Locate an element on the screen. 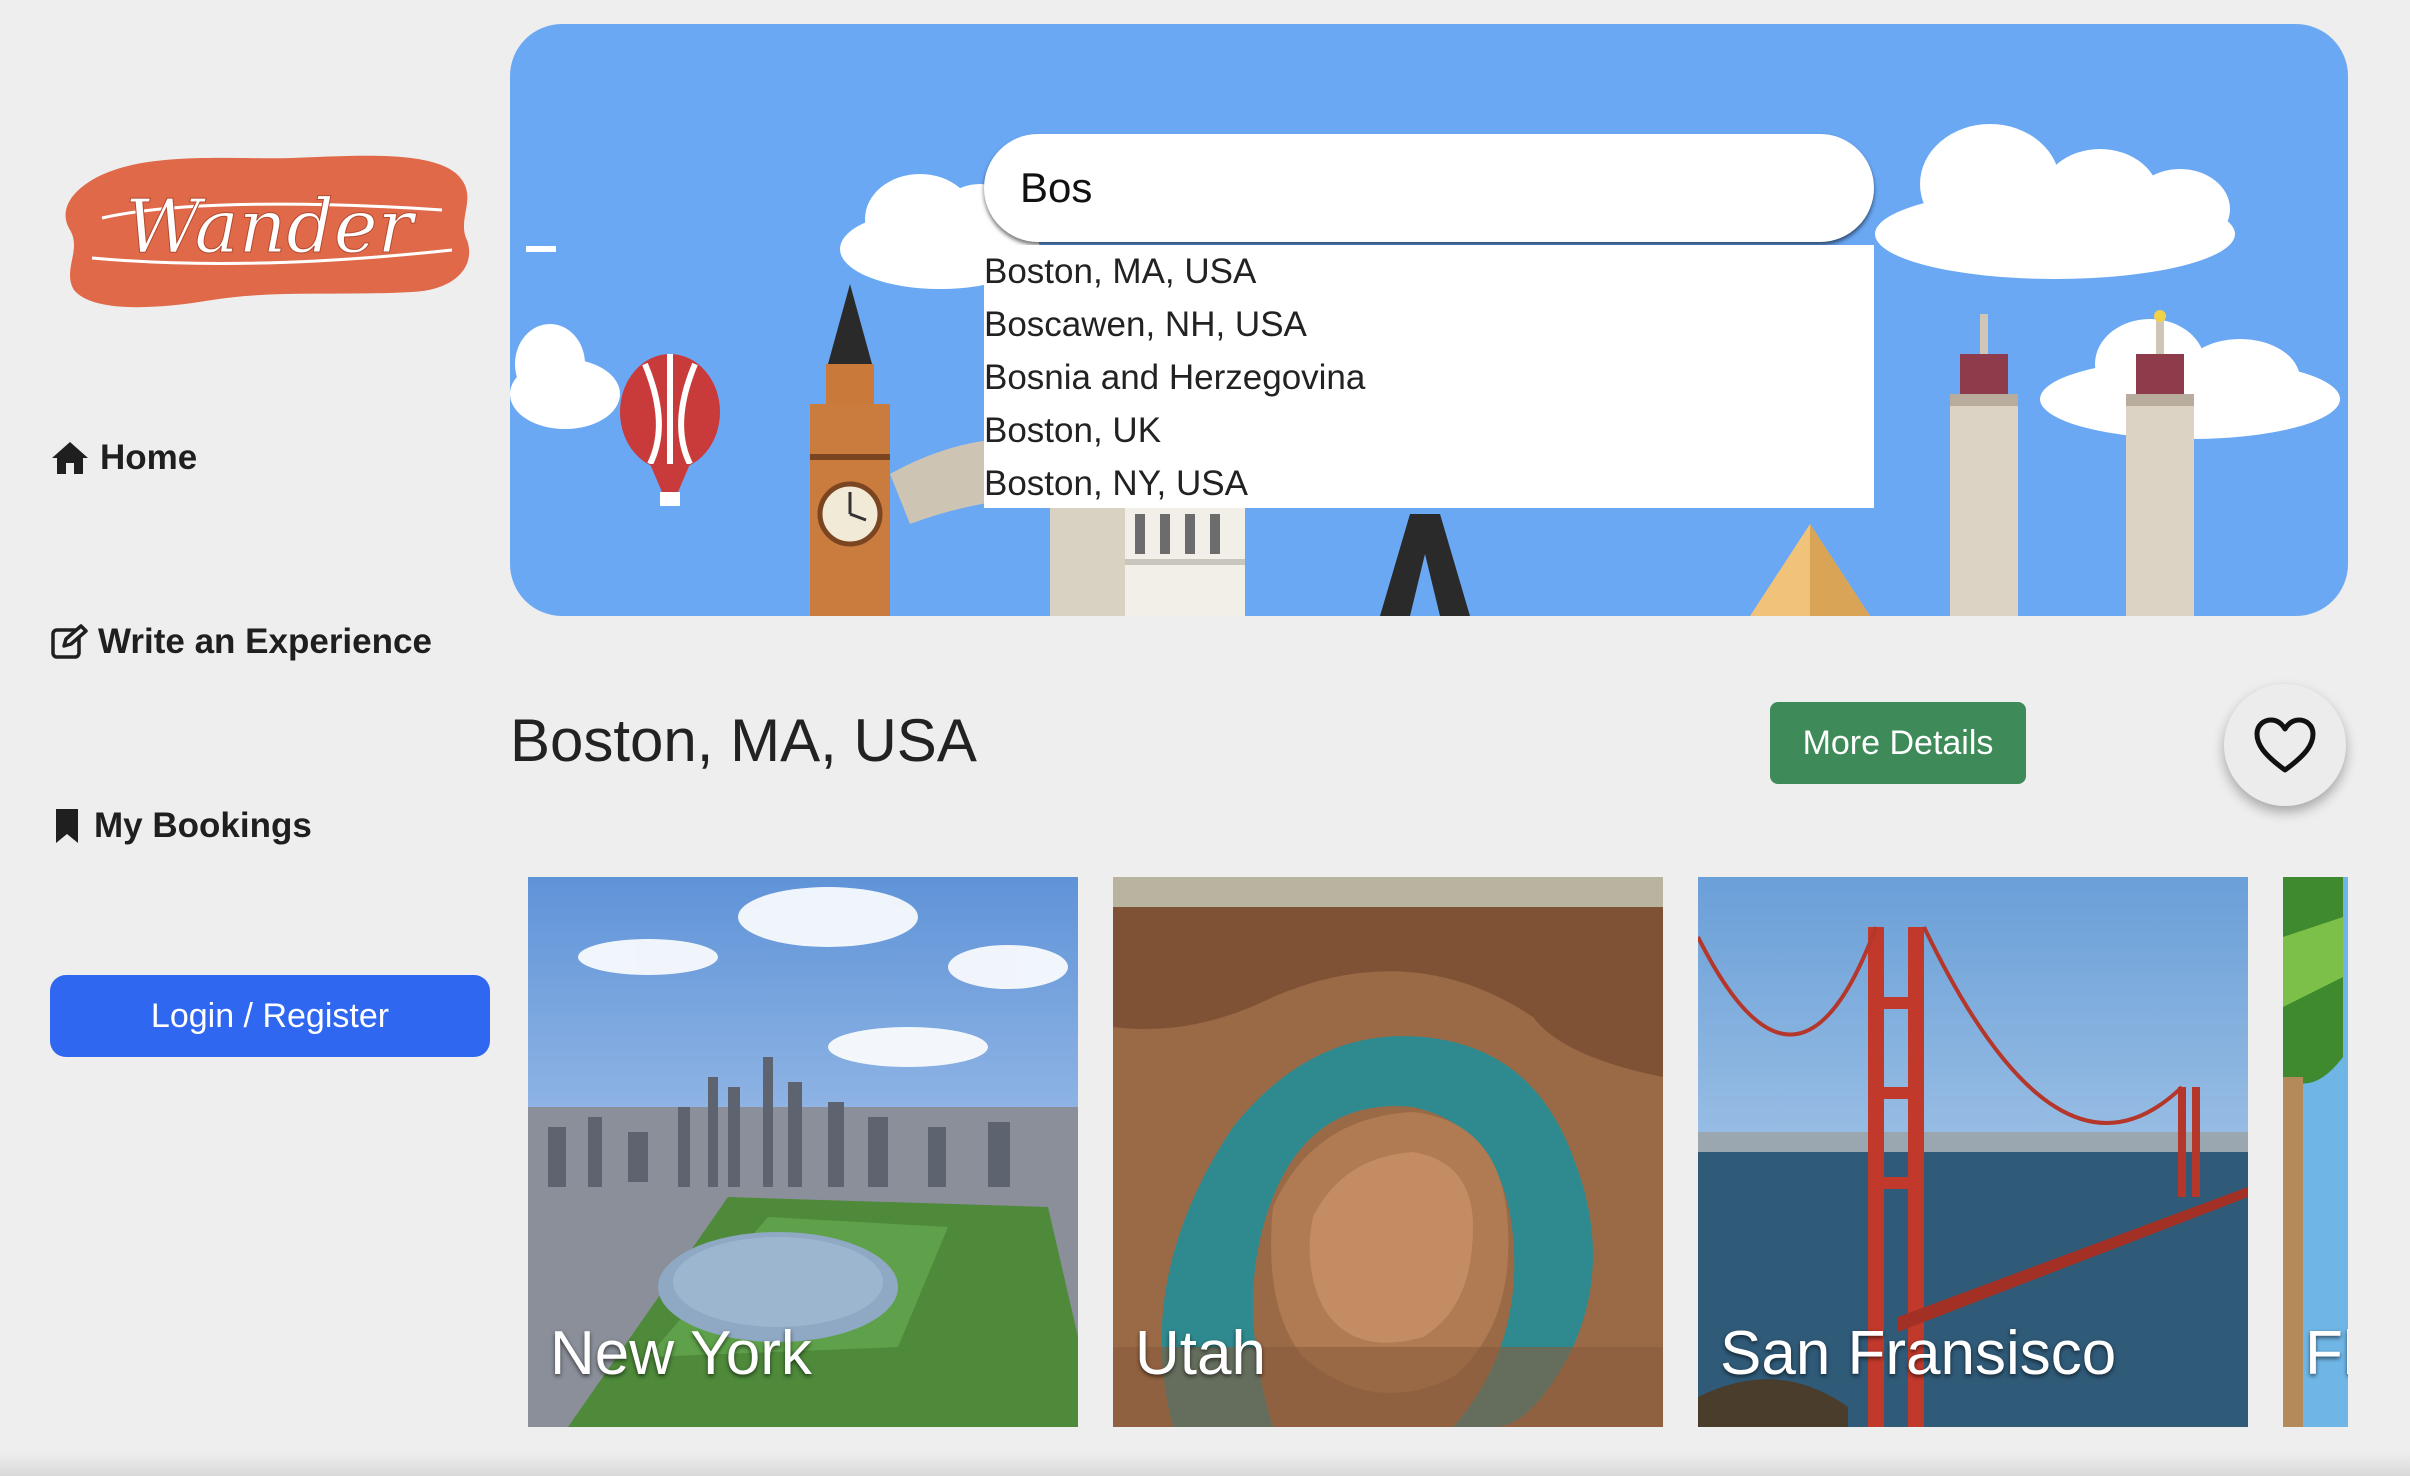  suggestion-item: Boston, MA, USA is located at coordinates (1429, 271).